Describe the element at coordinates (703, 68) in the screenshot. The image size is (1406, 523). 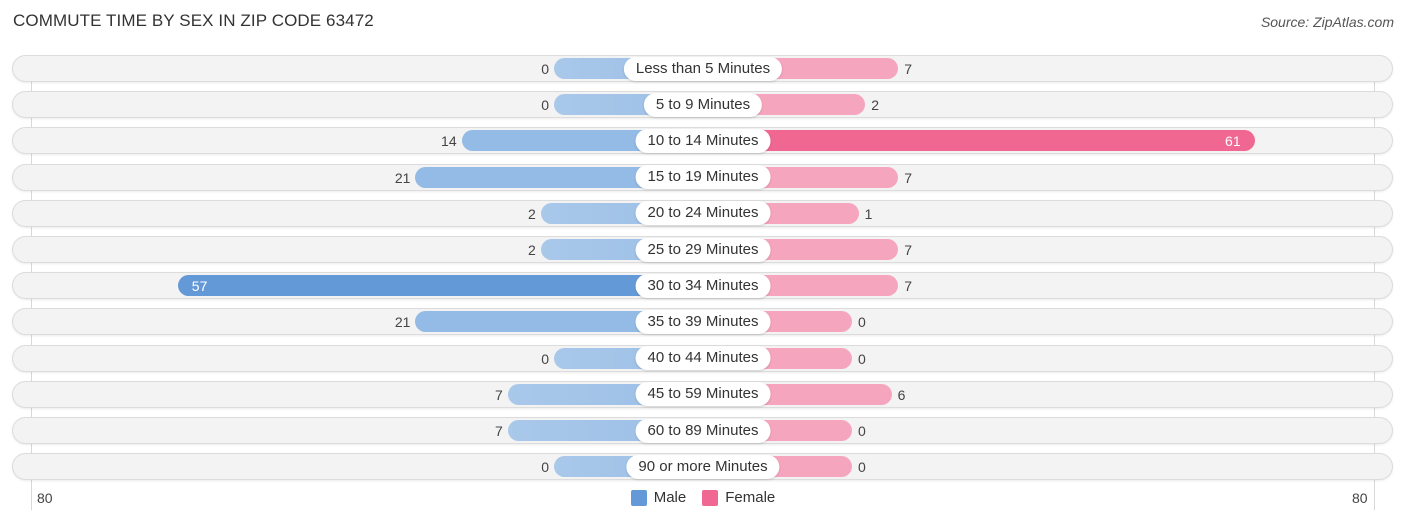
I see `category-label: Less than 5 Minutes` at that location.